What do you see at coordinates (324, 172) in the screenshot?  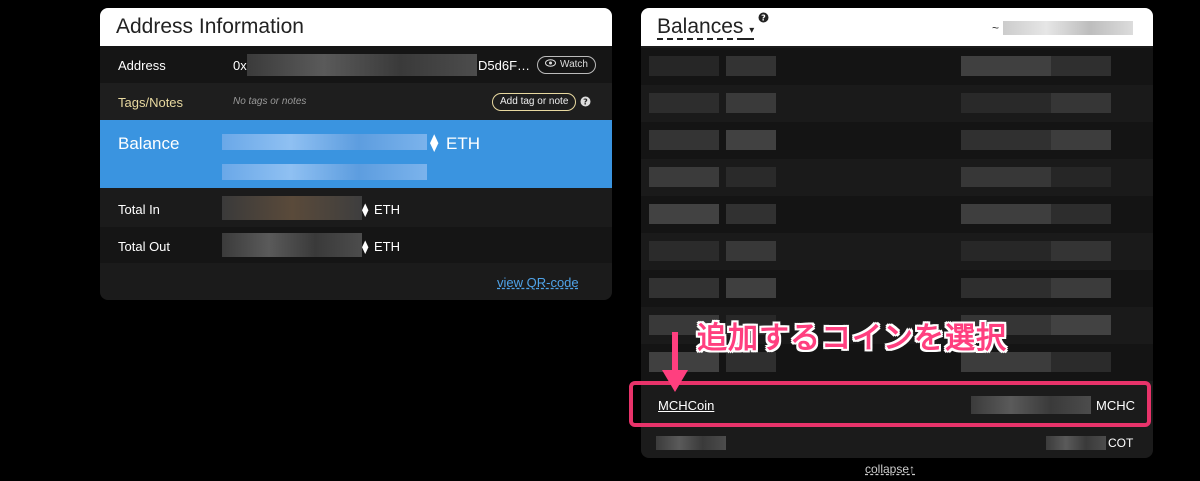 I see `redacted-balance-fiat` at bounding box center [324, 172].